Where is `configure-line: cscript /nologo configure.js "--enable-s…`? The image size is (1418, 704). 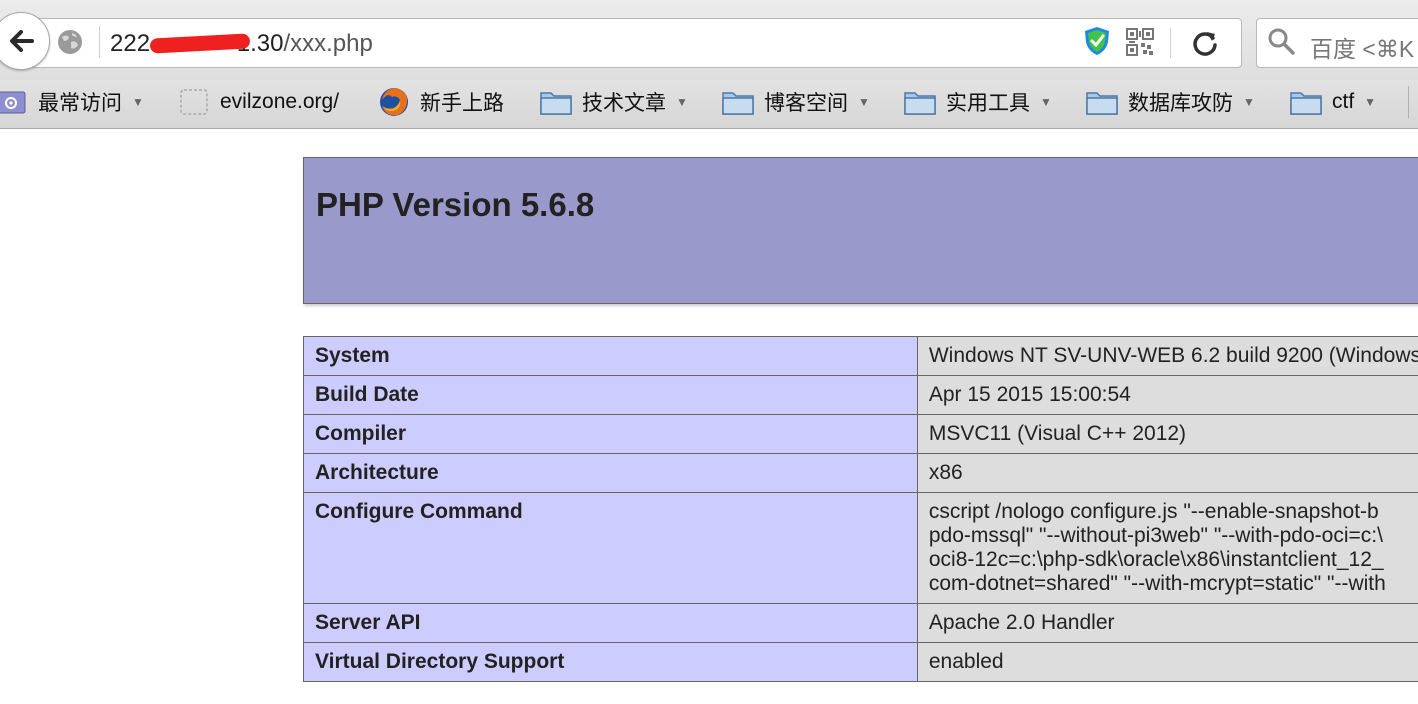
configure-line: cscript /nologo configure.js "--enable-s… is located at coordinates (1153, 511).